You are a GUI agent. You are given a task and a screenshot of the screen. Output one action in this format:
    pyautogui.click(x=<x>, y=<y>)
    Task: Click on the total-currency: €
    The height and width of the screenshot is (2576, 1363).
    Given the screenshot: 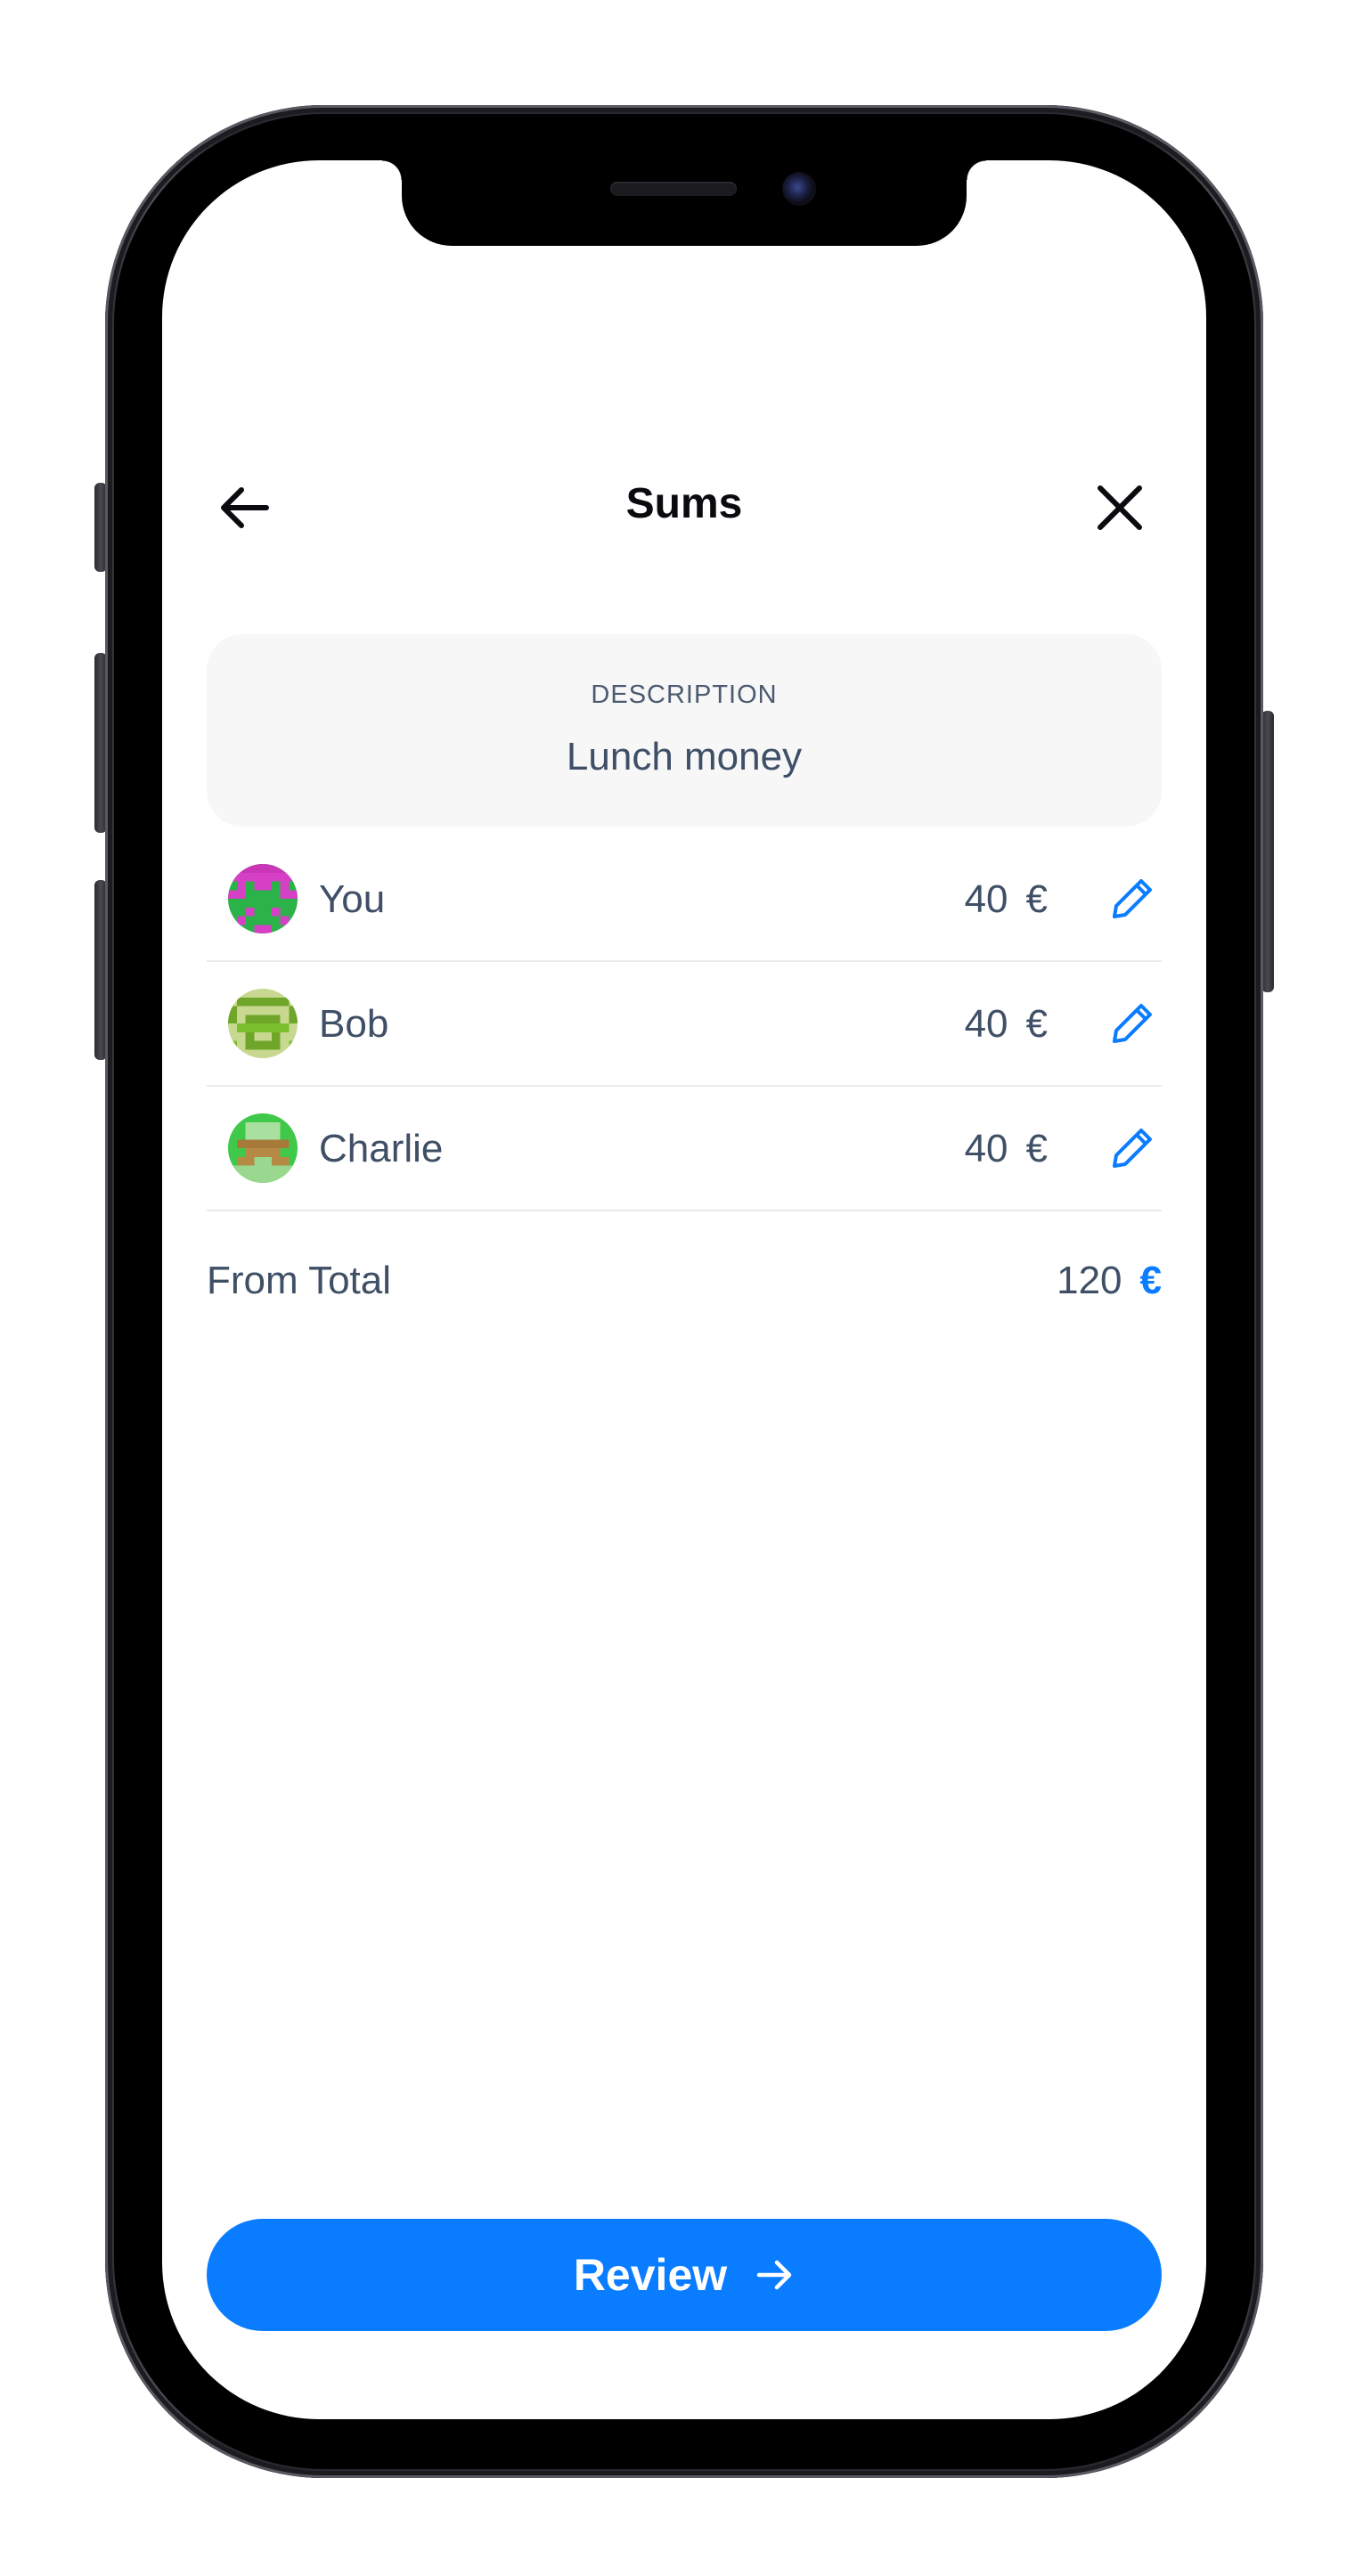 What is the action you would take?
    pyautogui.click(x=1151, y=1280)
    